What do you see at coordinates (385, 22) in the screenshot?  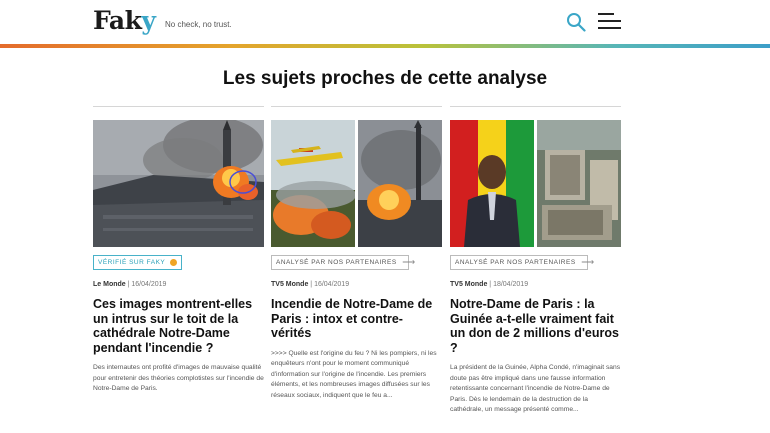 I see `site-header: Faky No check, no trust.` at bounding box center [385, 22].